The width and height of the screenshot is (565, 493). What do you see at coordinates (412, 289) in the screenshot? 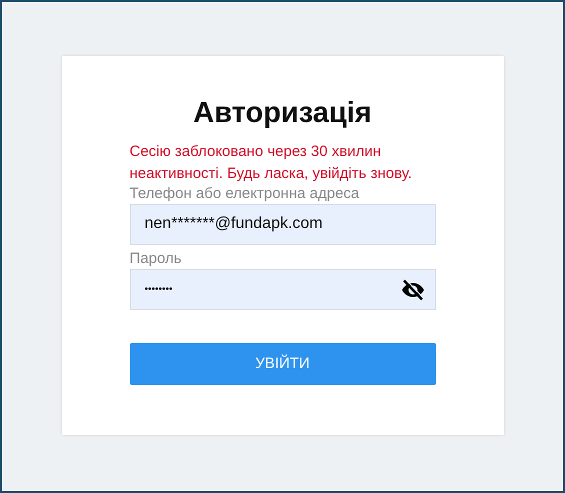
I see `eye-slash-icon` at bounding box center [412, 289].